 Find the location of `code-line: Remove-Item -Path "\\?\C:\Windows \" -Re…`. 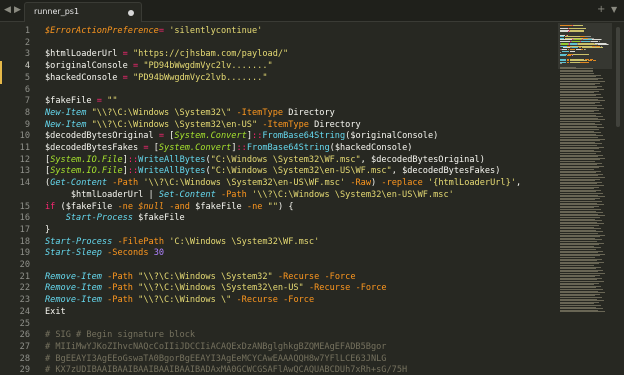

code-line: Remove-Item -Path "\\?\C:\Windows \" -Re… is located at coordinates (179, 301).